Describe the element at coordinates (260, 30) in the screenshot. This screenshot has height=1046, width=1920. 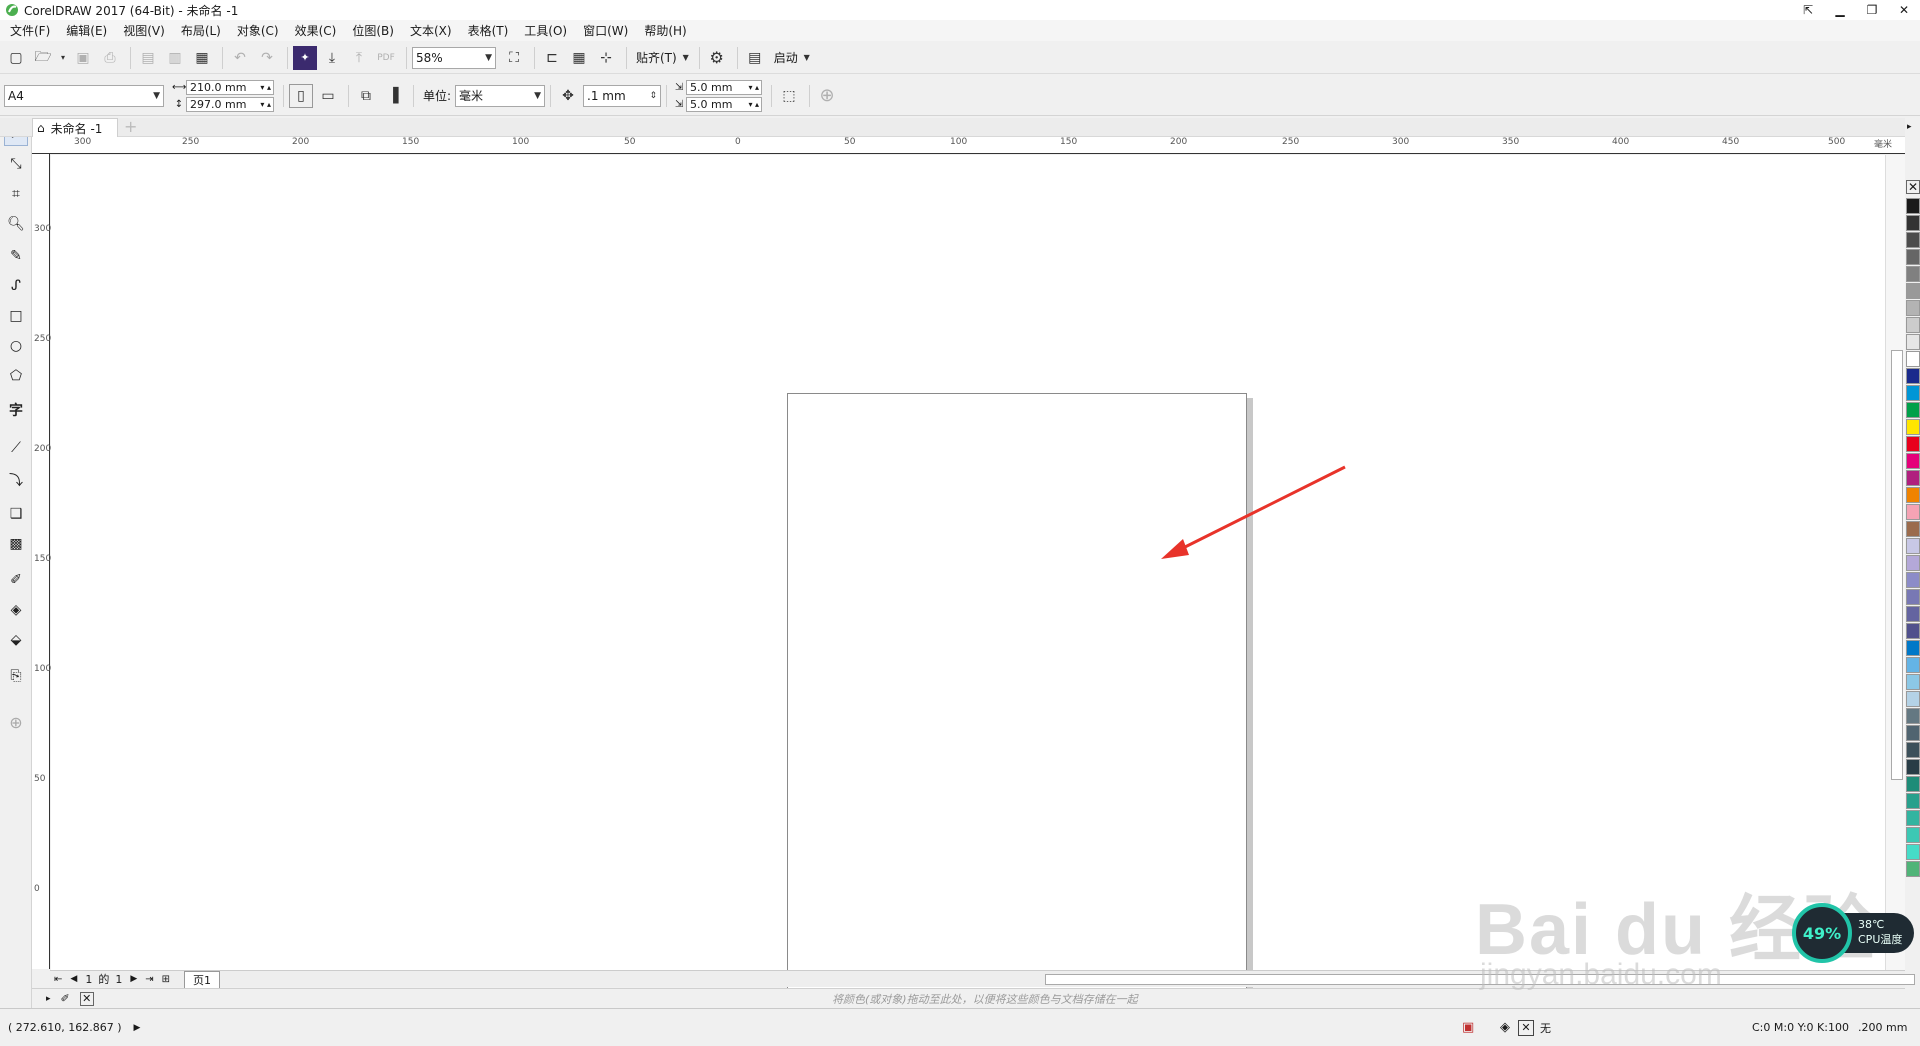
I see `menu-object: 对象(C)` at that location.